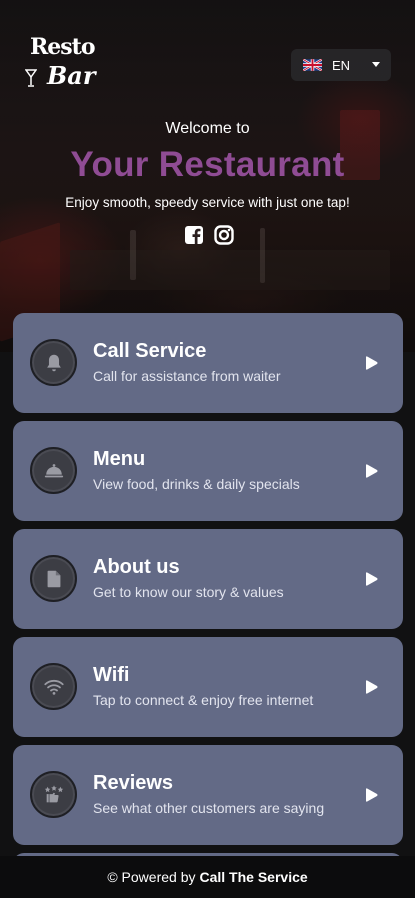 The image size is (415, 898). I want to click on resto-bar-logo: Resto Bar, so click(60, 64).